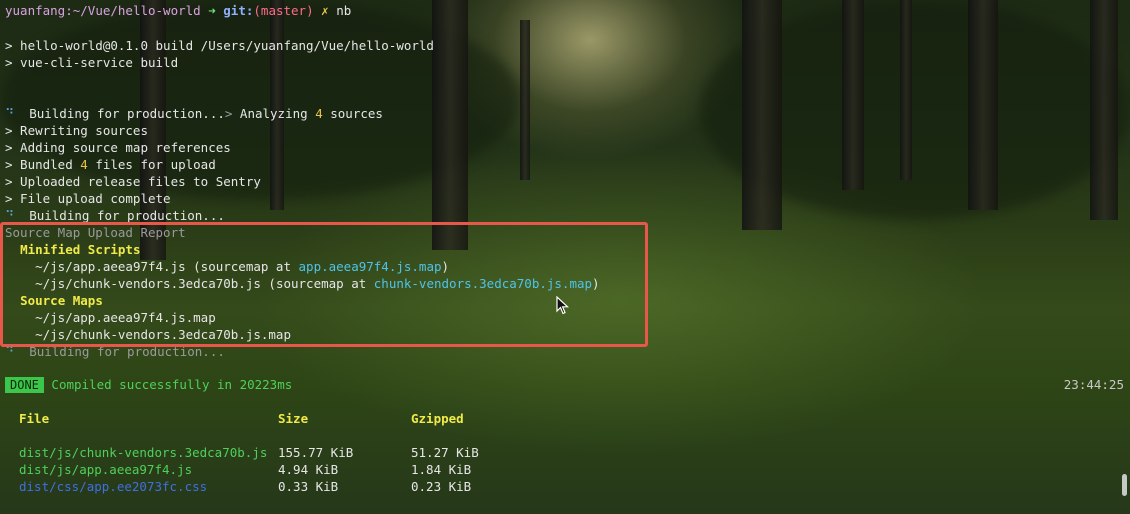  I want to click on highlight-box, so click(324, 284).